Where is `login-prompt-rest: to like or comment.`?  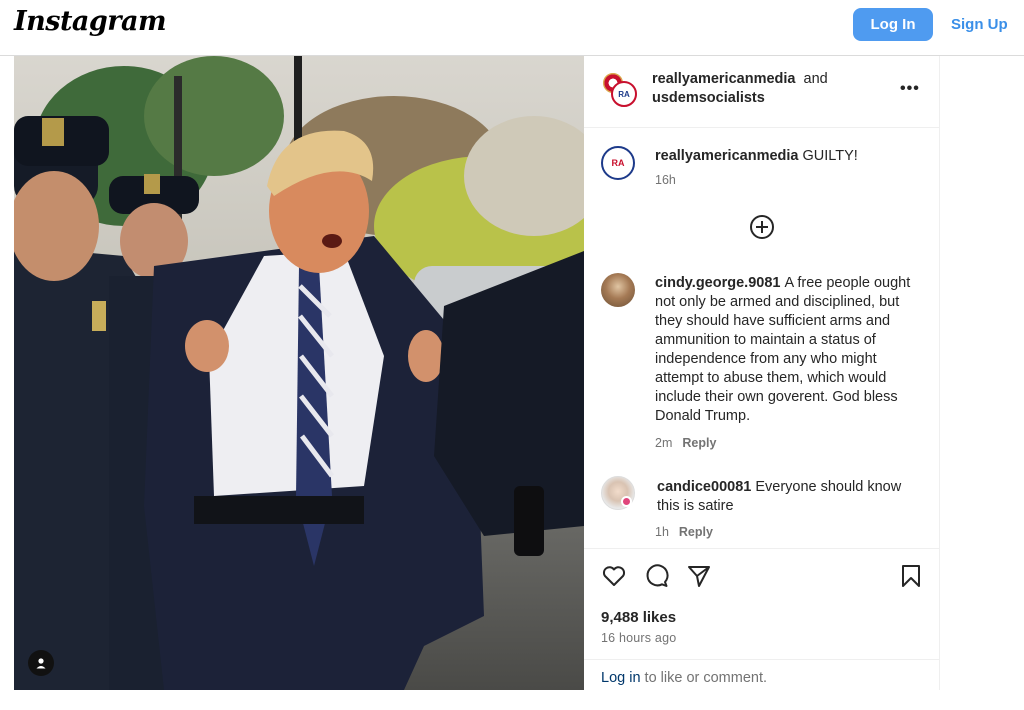 login-prompt-rest: to like or comment. is located at coordinates (704, 678).